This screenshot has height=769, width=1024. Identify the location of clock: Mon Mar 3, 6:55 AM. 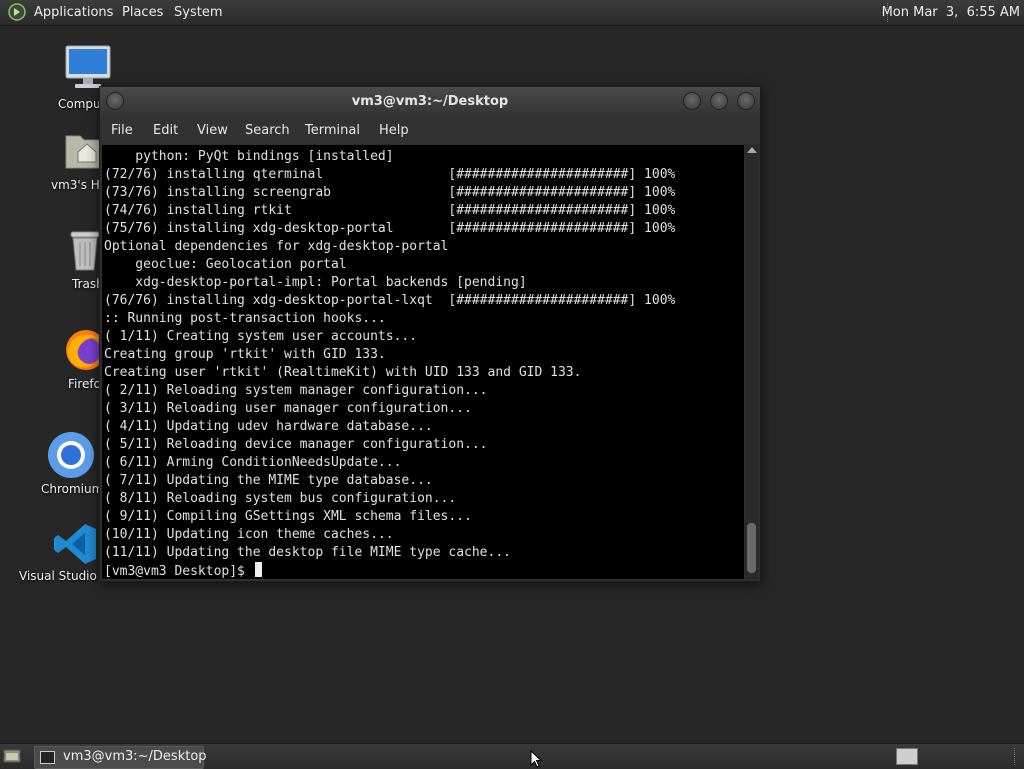
(951, 12).